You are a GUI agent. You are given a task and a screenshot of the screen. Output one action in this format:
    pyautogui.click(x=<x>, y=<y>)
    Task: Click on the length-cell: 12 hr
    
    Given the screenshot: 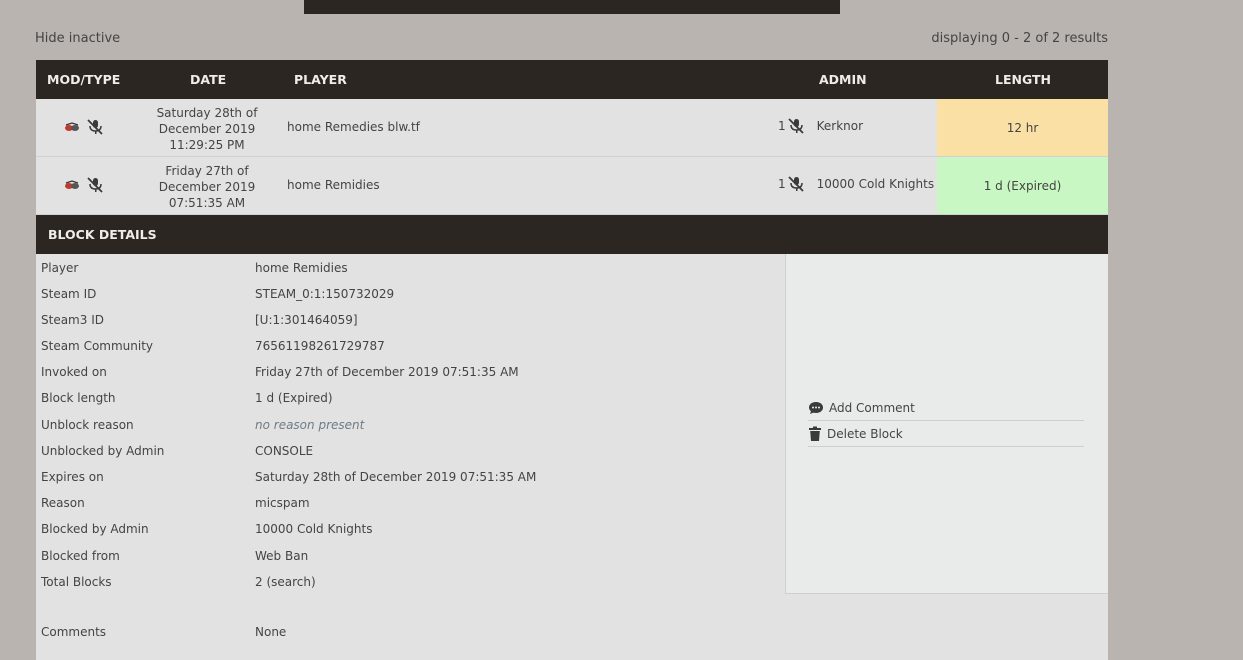 What is the action you would take?
    pyautogui.click(x=1022, y=127)
    